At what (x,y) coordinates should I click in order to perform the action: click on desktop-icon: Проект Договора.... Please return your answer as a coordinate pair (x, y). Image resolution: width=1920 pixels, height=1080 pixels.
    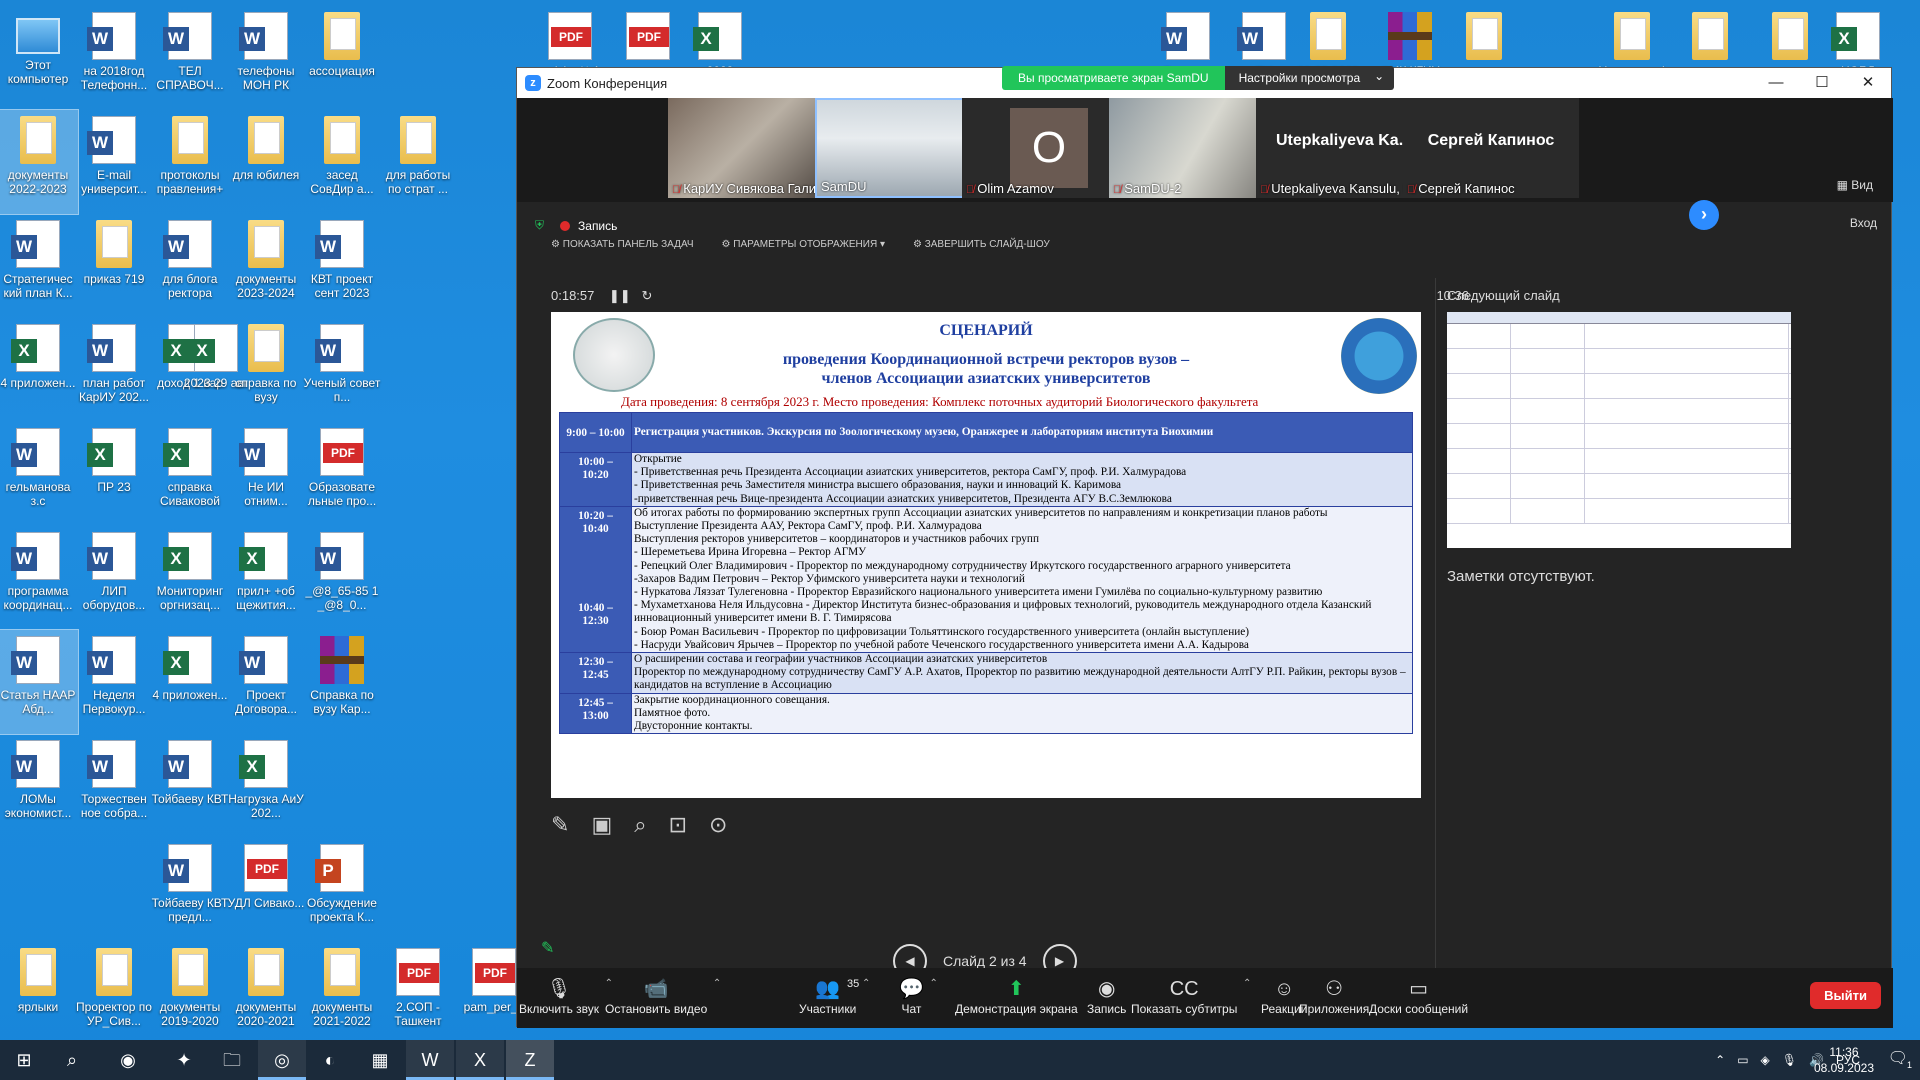
    Looking at the image, I should click on (266, 682).